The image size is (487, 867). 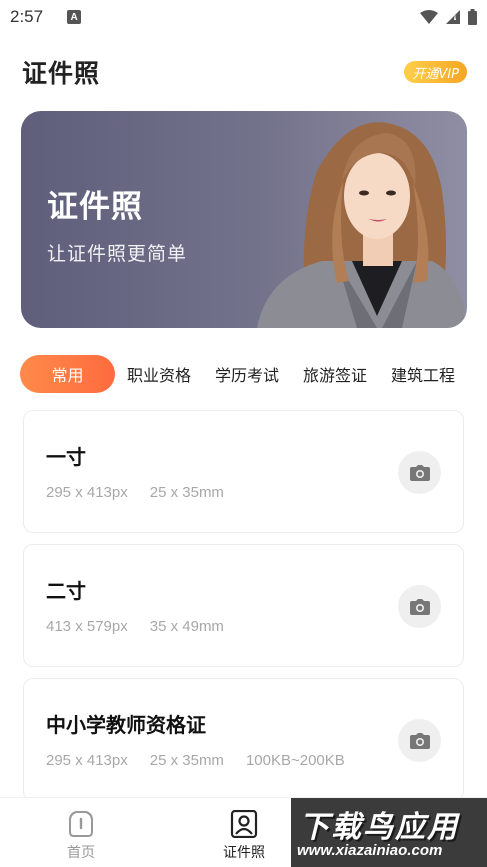 What do you see at coordinates (95, 207) in the screenshot?
I see `banner-title: 证件照` at bounding box center [95, 207].